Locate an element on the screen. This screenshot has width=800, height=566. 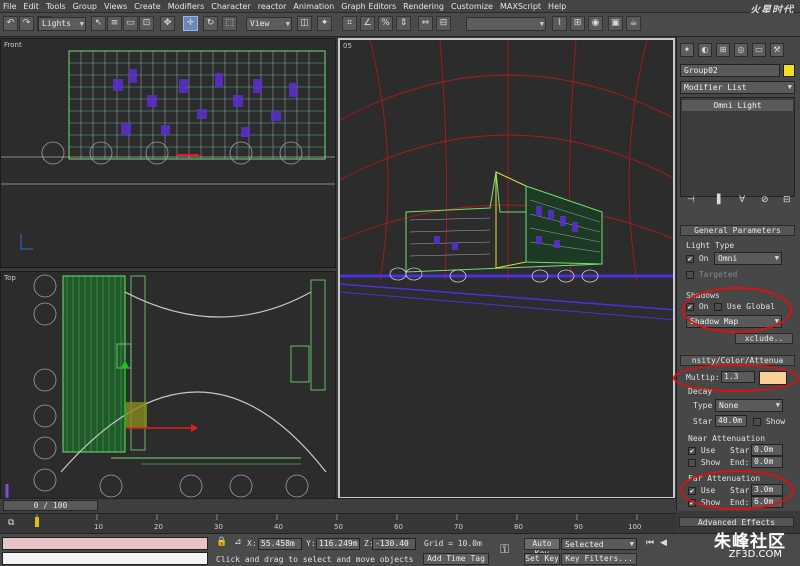
light-type-label: Light Type is located at coordinates (710, 245).